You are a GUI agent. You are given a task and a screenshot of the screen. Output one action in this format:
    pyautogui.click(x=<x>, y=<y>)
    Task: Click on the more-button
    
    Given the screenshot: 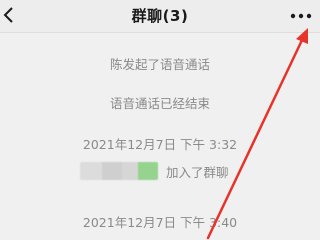 What is the action you would take?
    pyautogui.click(x=301, y=16)
    